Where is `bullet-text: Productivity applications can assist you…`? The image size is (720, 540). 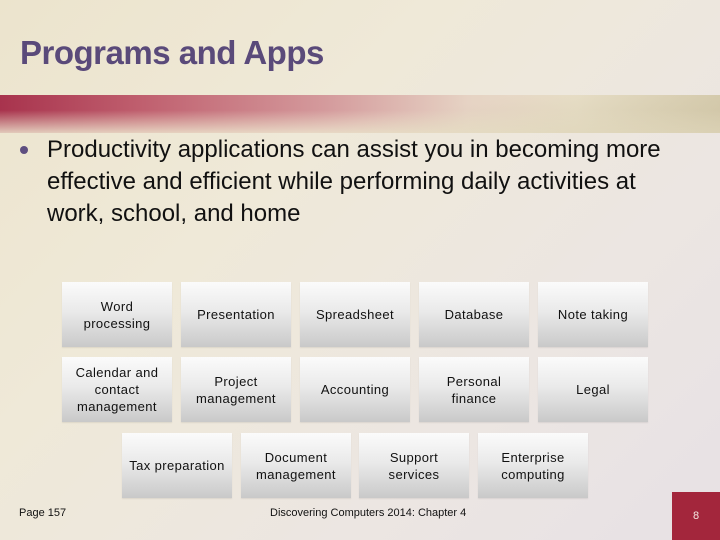
bullet-text: Productivity applications can assist you… is located at coordinates (354, 181).